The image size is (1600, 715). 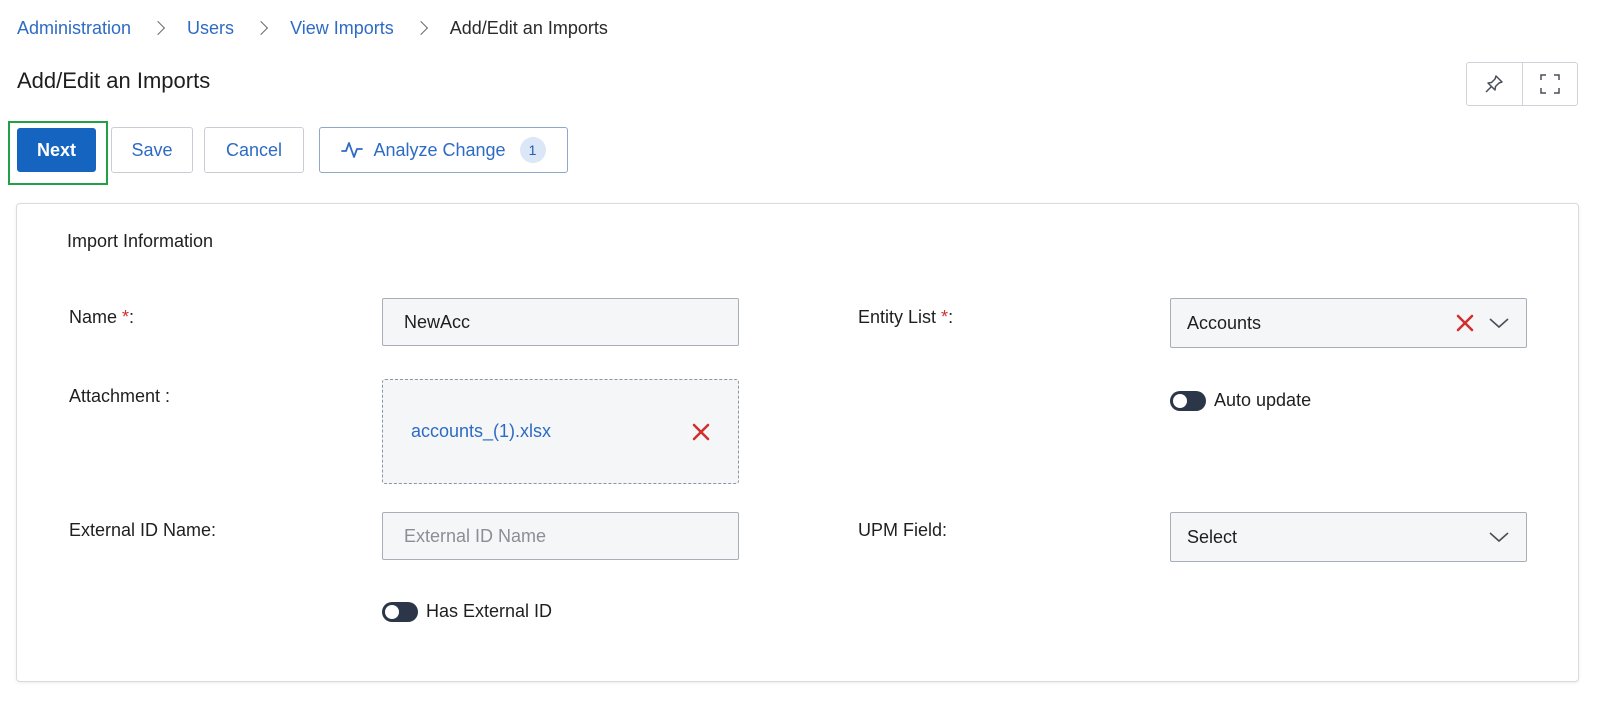 I want to click on analyze-change-label: Analyze Change, so click(x=439, y=149).